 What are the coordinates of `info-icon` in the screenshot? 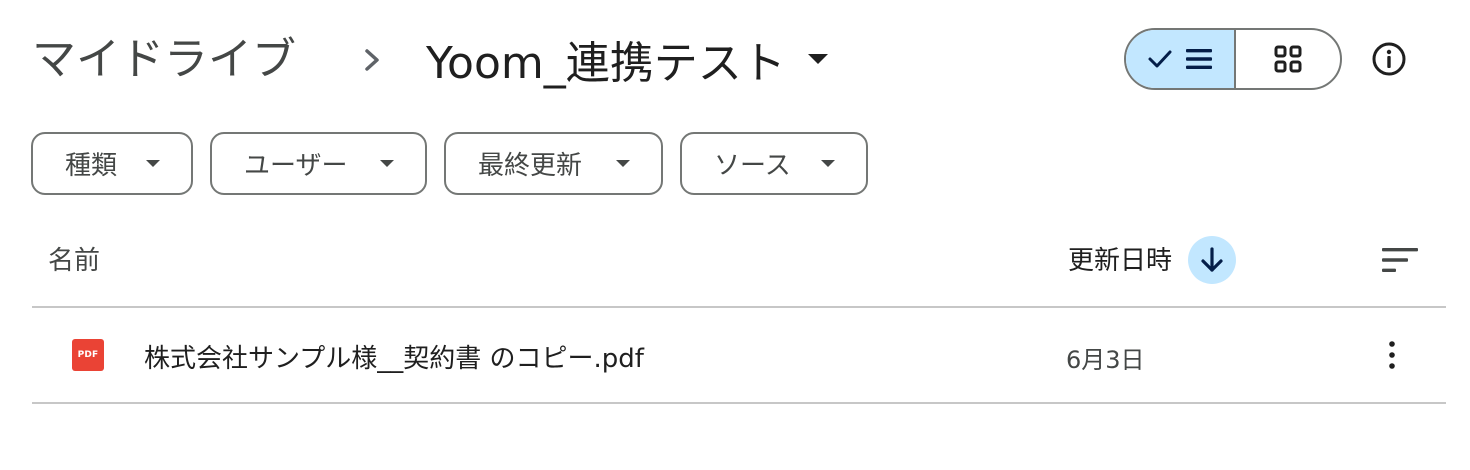 It's located at (1389, 59).